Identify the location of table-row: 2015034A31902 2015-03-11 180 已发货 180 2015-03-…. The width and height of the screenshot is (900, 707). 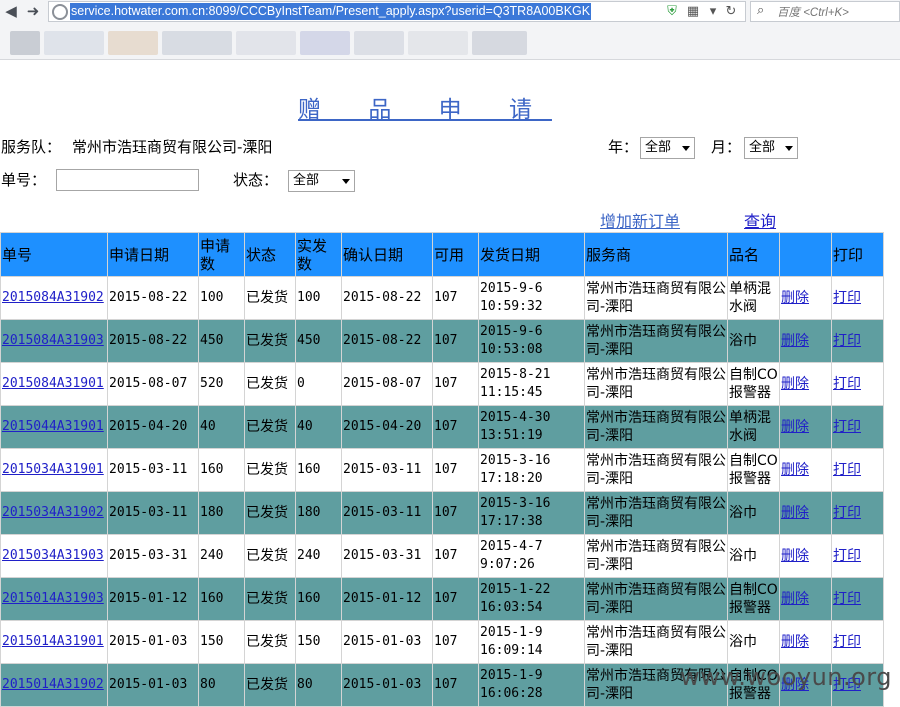
(442, 513).